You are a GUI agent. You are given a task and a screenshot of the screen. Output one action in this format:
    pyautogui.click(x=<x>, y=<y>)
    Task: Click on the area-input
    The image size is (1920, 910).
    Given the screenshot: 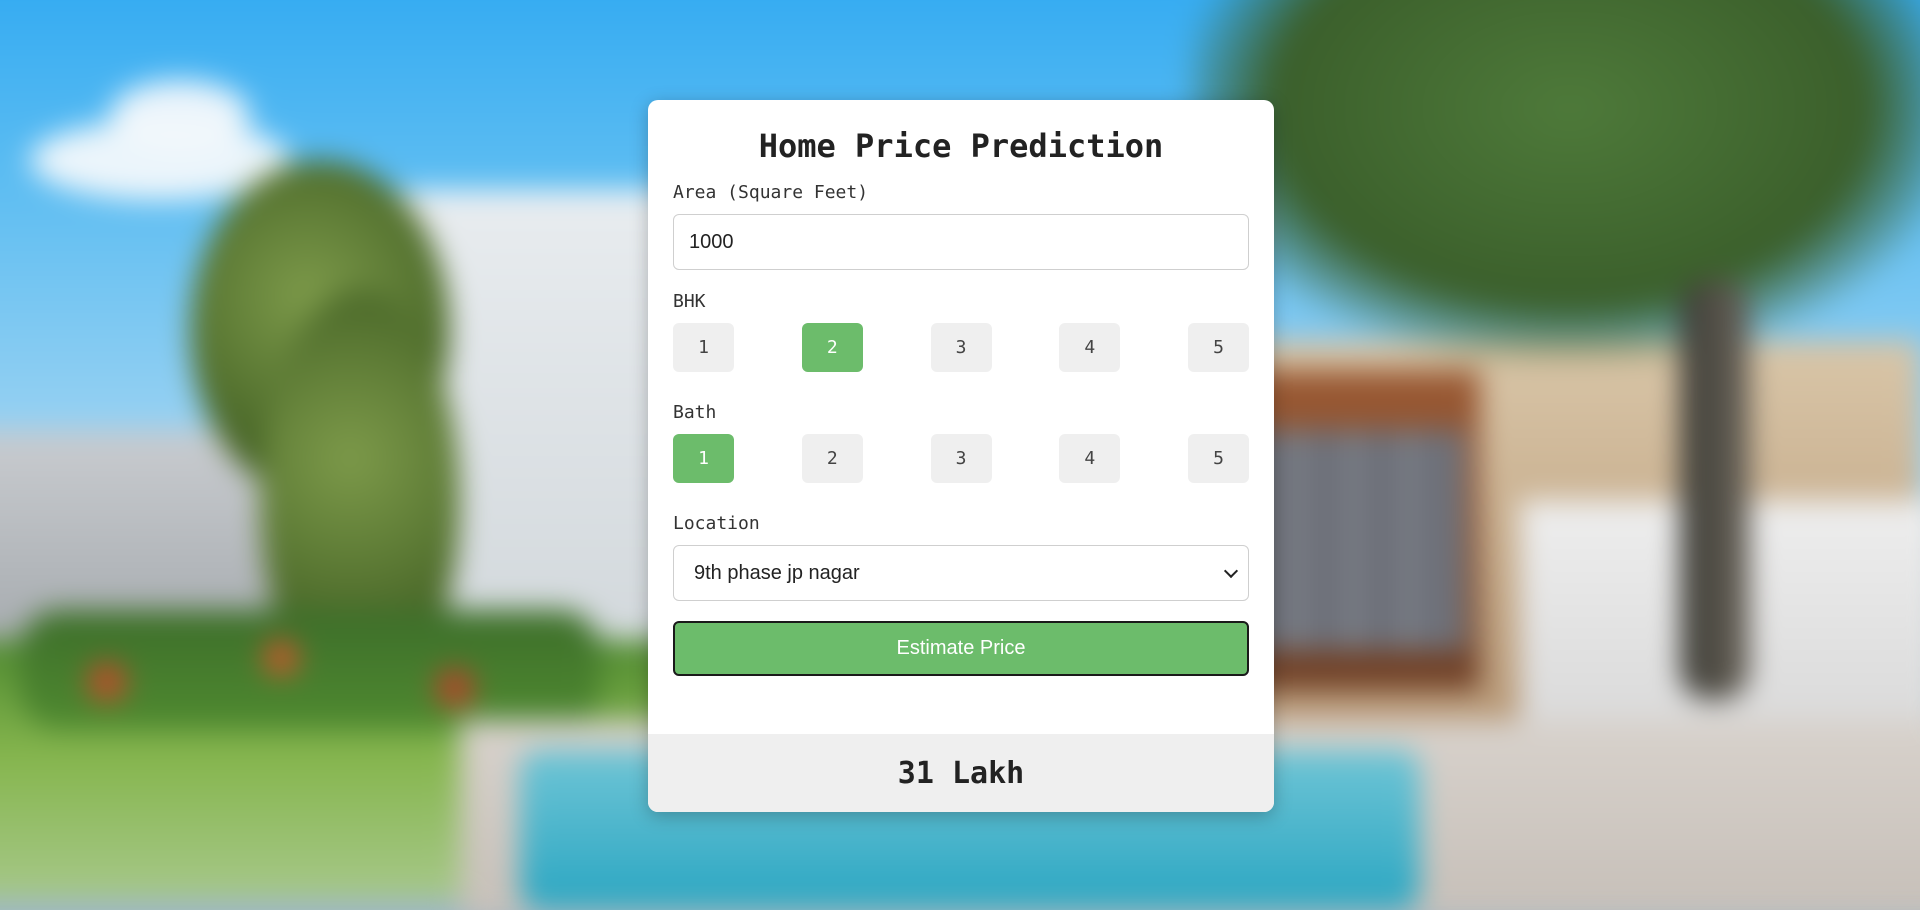 What is the action you would take?
    pyautogui.click(x=961, y=242)
    